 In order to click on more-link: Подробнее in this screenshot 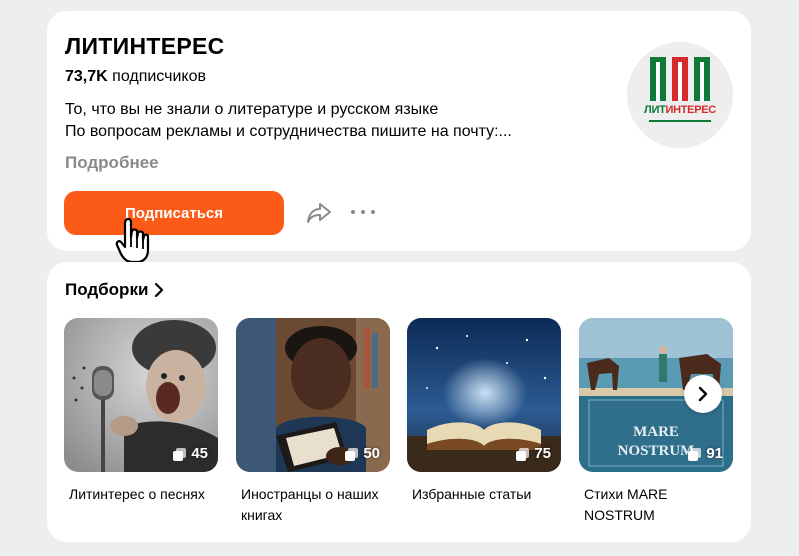, I will do `click(112, 163)`.